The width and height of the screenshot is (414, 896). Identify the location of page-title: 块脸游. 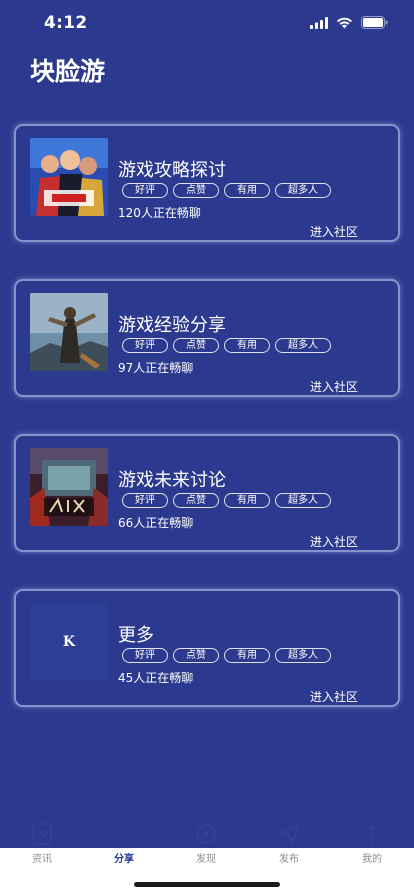
(68, 71).